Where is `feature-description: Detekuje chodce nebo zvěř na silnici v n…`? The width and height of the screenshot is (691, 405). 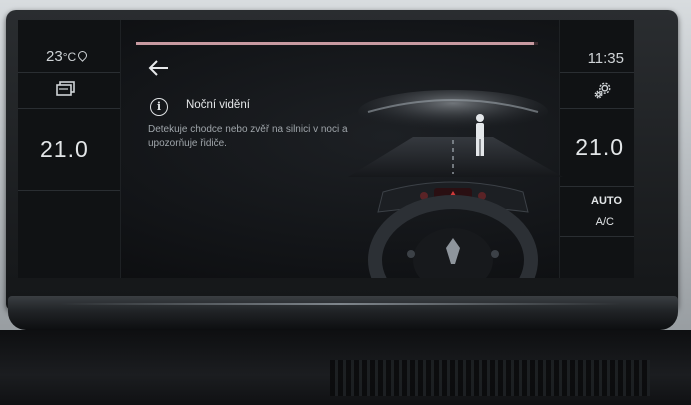 feature-description: Detekuje chodce nebo zvěř na silnici v n… is located at coordinates (248, 136).